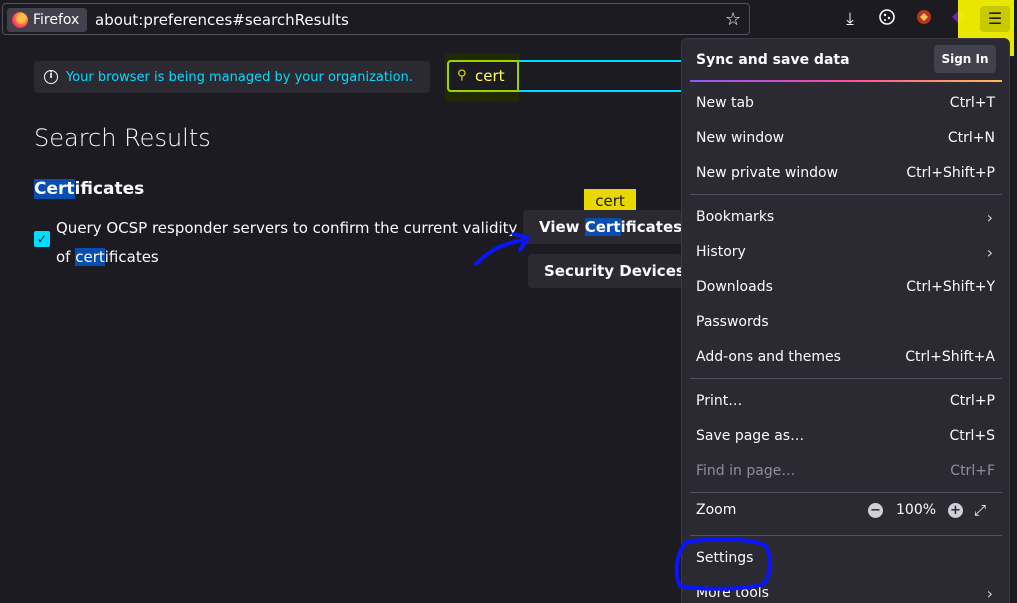  I want to click on sign-in-button: Sign In, so click(965, 59).